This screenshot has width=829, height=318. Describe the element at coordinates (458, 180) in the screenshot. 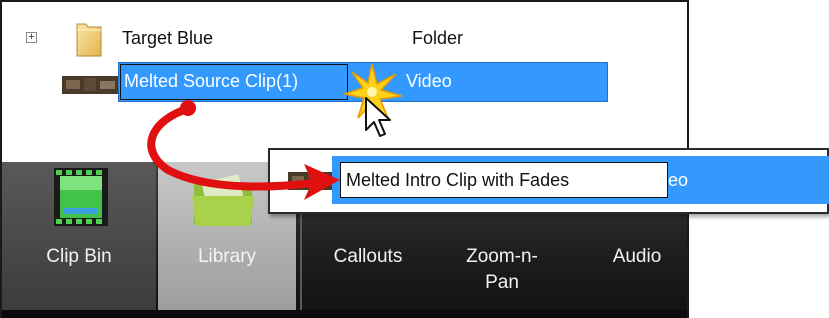

I see `clip-name: Melted Intro Clip with Fades` at that location.